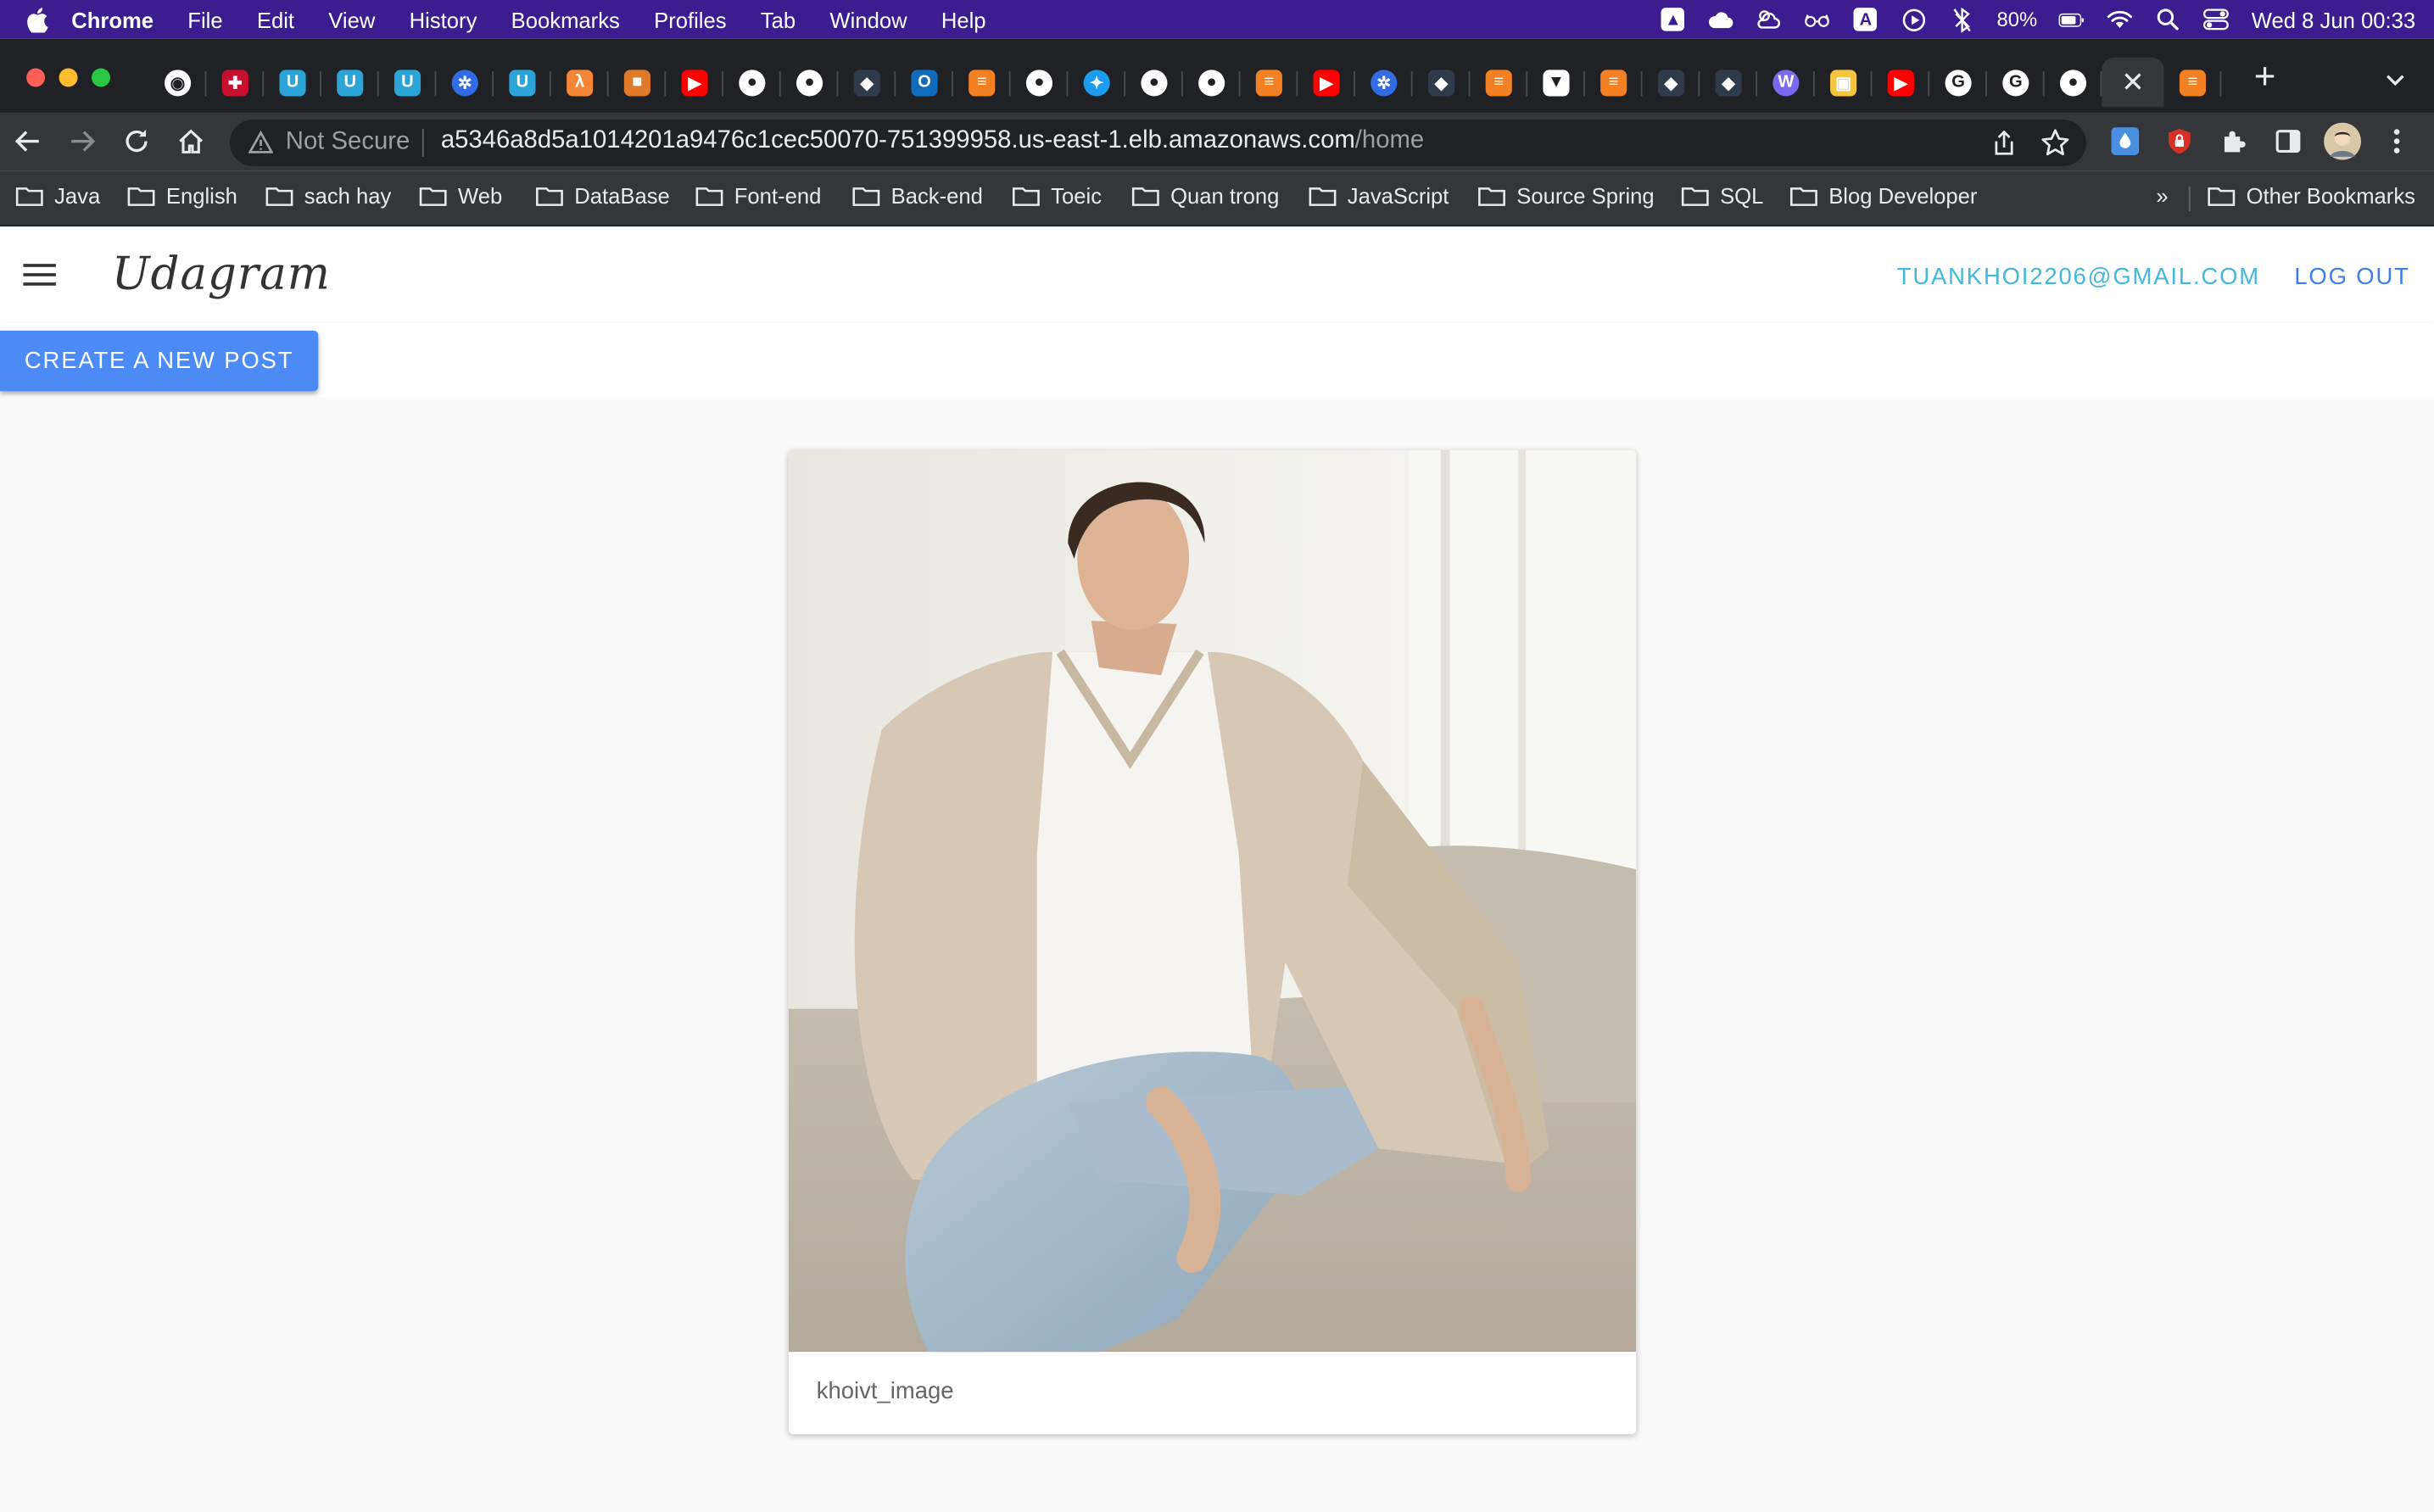 This screenshot has width=2434, height=1512. I want to click on warning-icon, so click(261, 142).